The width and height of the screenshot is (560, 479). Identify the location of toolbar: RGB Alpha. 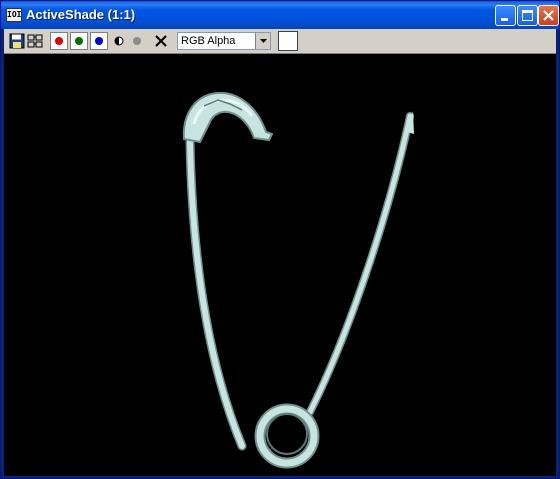
(280, 41).